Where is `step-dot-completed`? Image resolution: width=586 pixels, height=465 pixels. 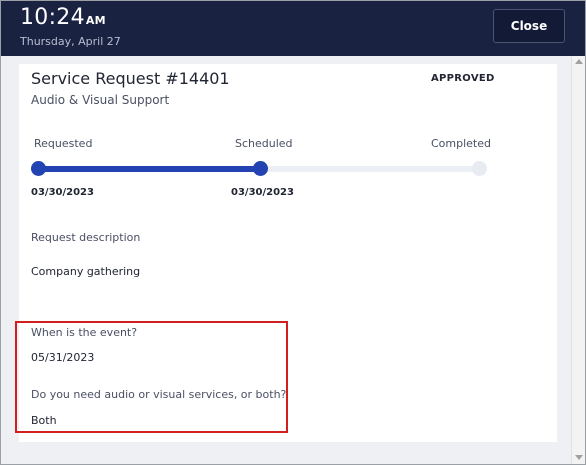 step-dot-completed is located at coordinates (479, 168).